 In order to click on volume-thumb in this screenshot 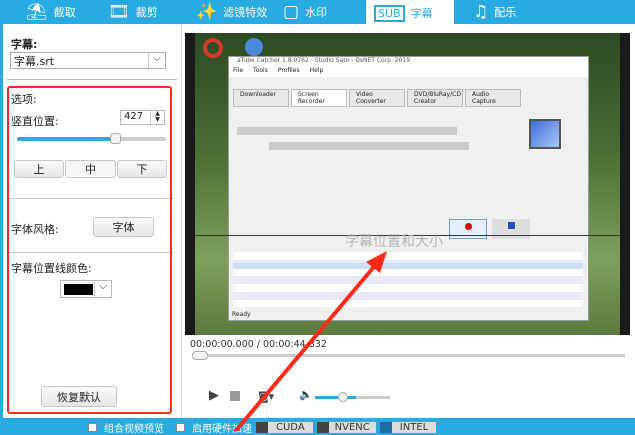, I will do `click(342, 397)`.